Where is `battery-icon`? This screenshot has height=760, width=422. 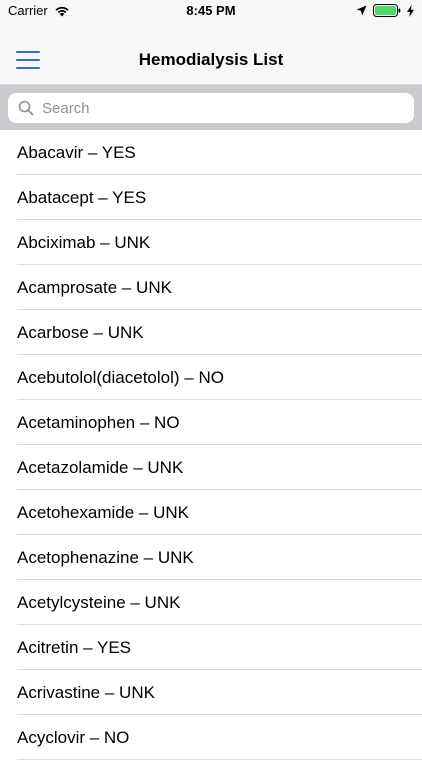
battery-icon is located at coordinates (387, 10).